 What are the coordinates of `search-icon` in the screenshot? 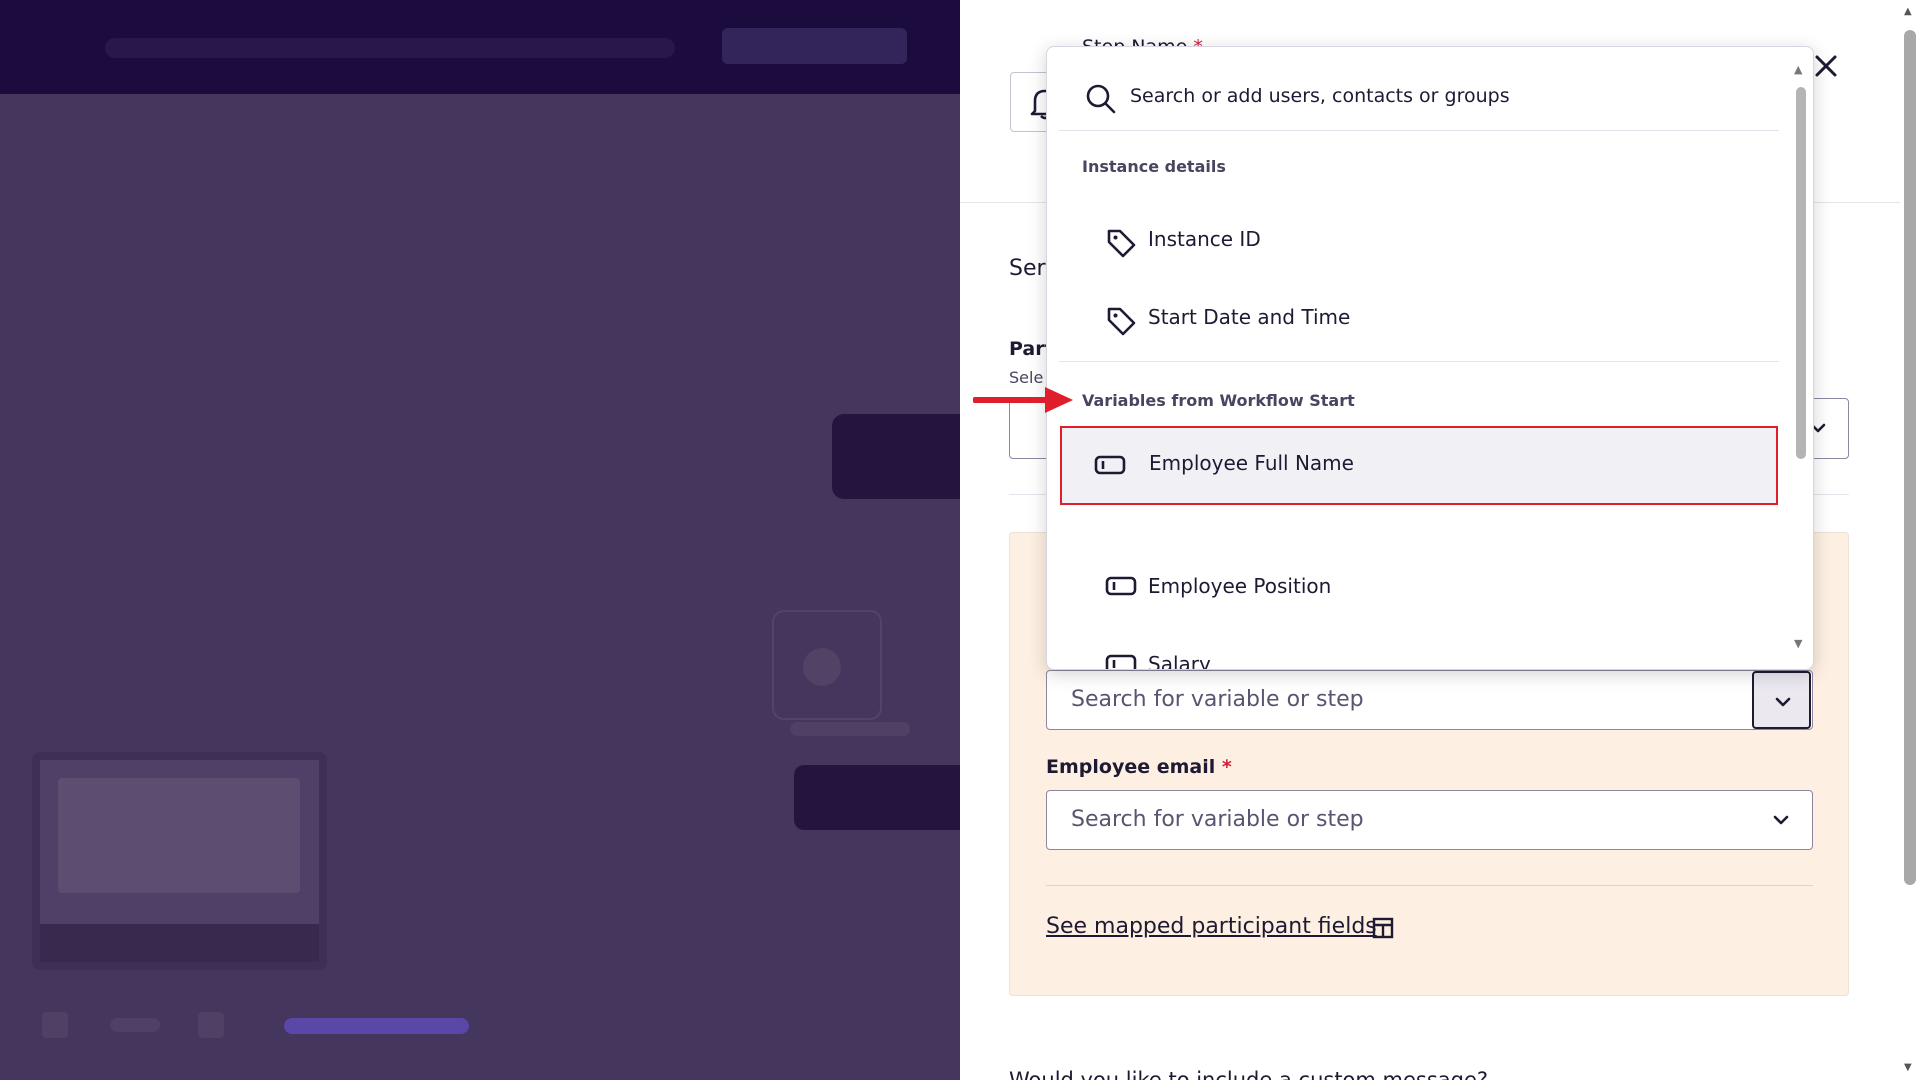 It's located at (1101, 99).